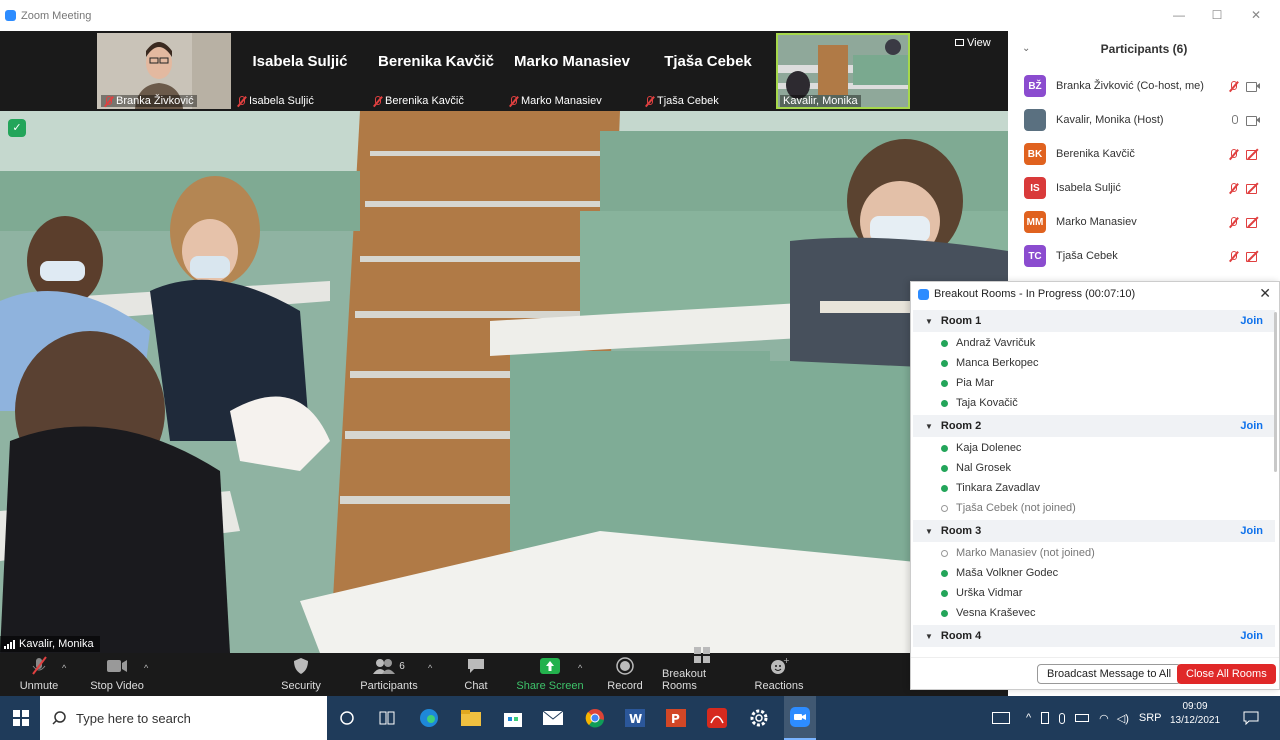 The image size is (1280, 740). Describe the element at coordinates (1109, 674) in the screenshot. I see `broadcast-message-button: Broadcast Message to All` at that location.